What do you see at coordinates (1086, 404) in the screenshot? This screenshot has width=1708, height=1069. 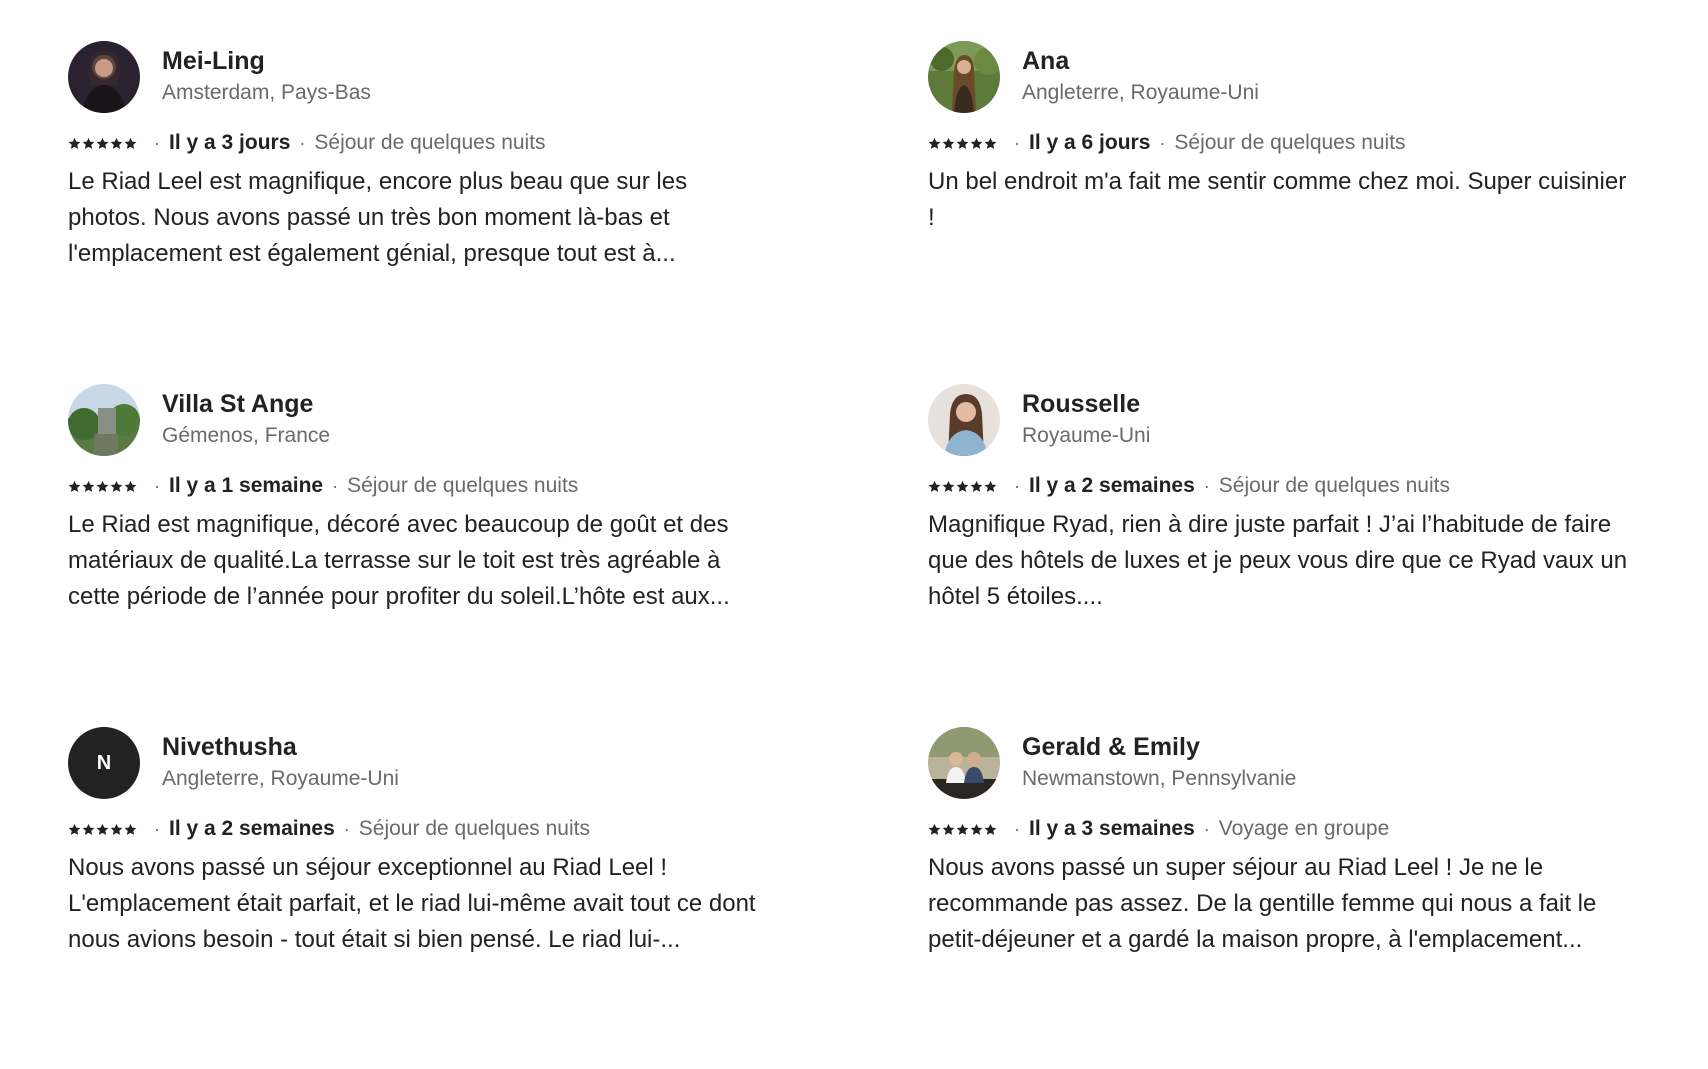 I see `reviewer-name: Rousselle` at bounding box center [1086, 404].